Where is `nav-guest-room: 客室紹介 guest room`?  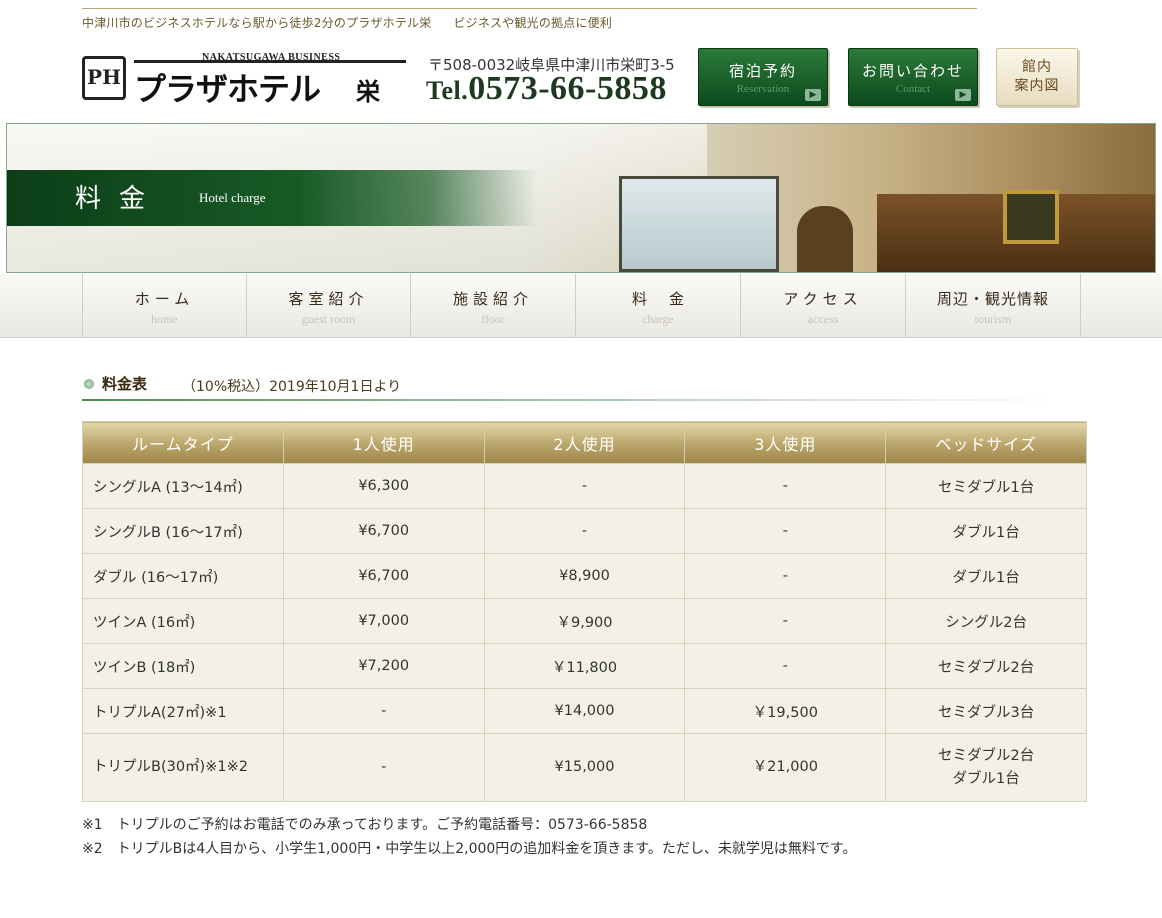 nav-guest-room: 客室紹介 guest room is located at coordinates (328, 306).